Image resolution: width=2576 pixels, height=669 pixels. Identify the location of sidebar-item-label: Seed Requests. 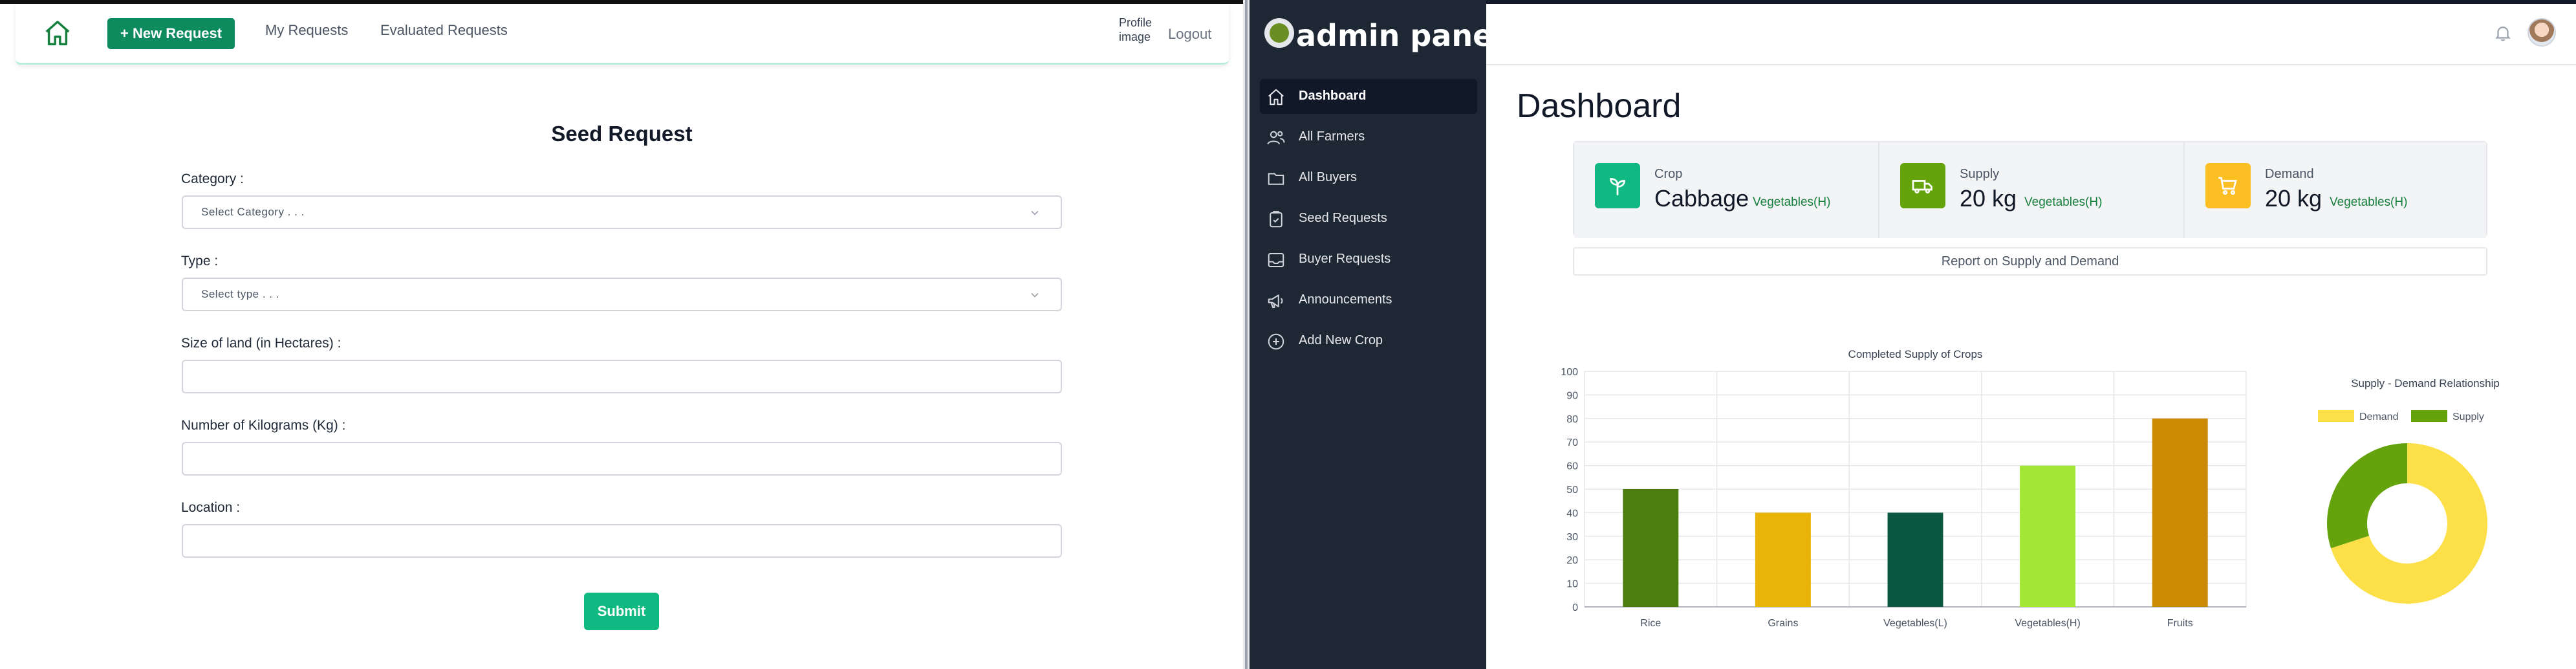
(1343, 218).